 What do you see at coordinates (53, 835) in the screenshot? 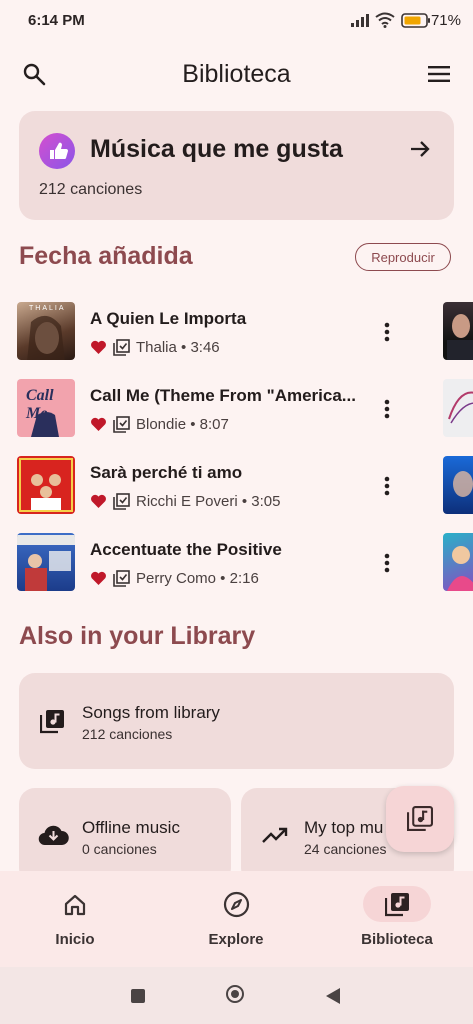
I see `cloud-download-icon` at bounding box center [53, 835].